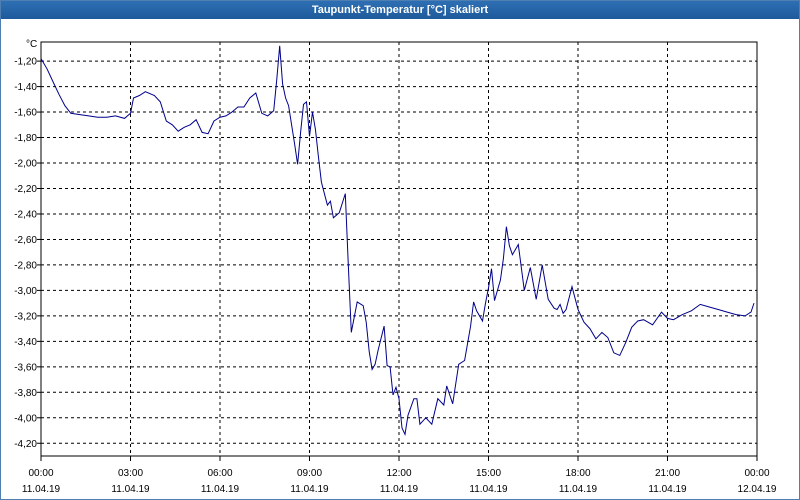 Image resolution: width=800 pixels, height=500 pixels. Describe the element at coordinates (309, 473) in the screenshot. I see `x-tick-time-label: 09:00` at that location.